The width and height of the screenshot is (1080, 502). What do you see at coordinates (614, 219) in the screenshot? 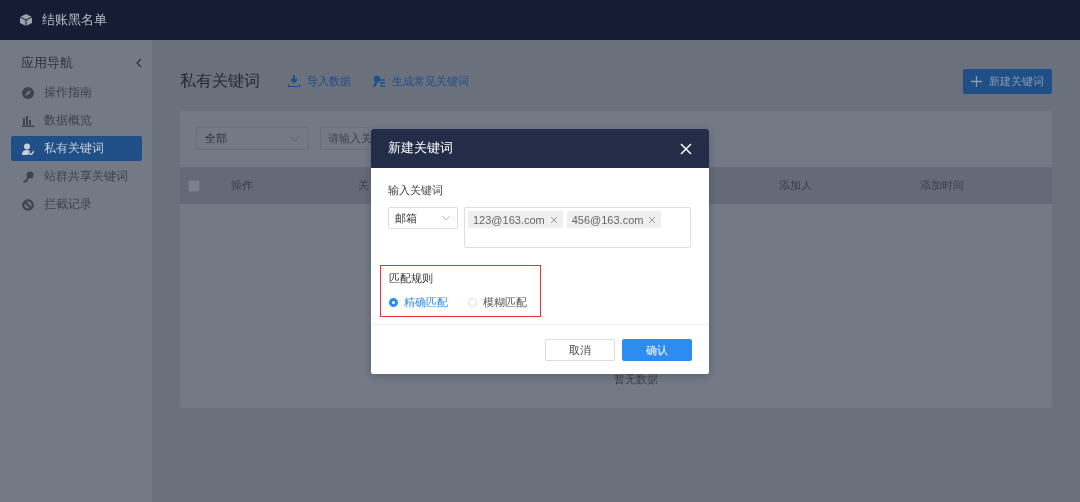
I see `keyword-tag: 456@163.com` at bounding box center [614, 219].